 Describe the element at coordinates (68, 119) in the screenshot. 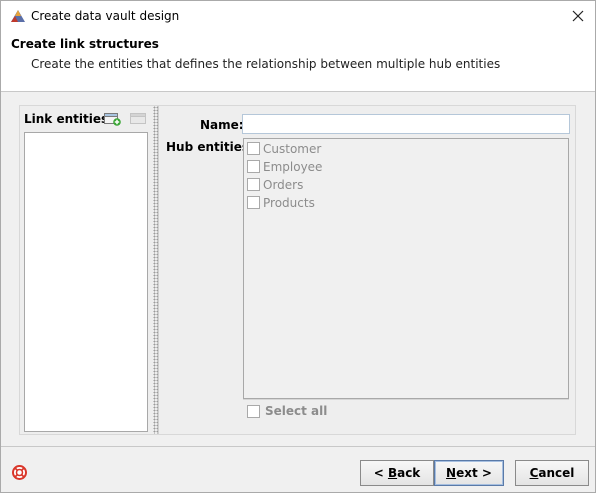

I see `link-entities-label: Link entities:` at that location.